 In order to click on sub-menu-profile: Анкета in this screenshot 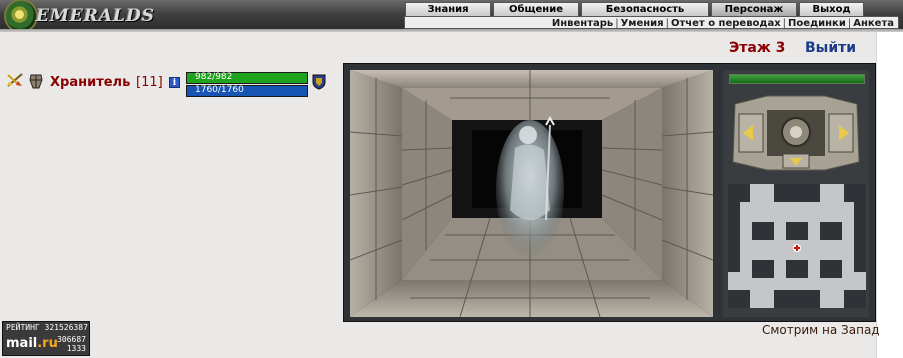, I will do `click(873, 23)`.